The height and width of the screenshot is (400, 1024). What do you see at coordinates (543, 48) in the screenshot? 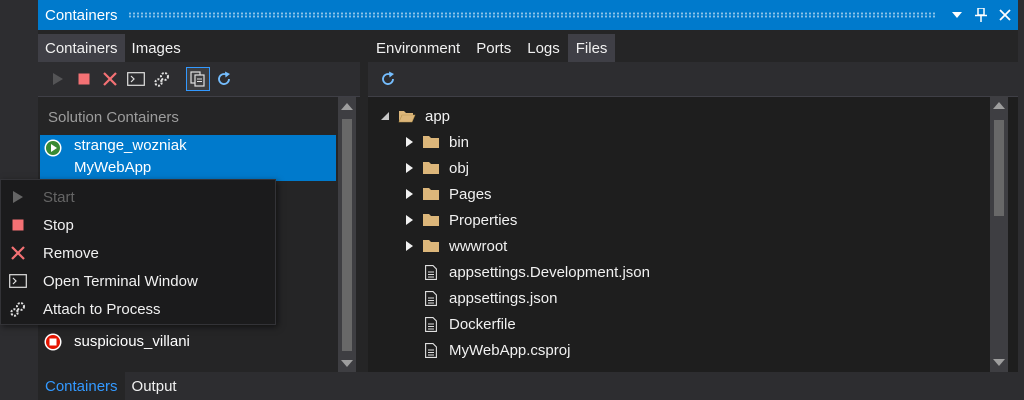
I see `tab-logs: Logs` at bounding box center [543, 48].